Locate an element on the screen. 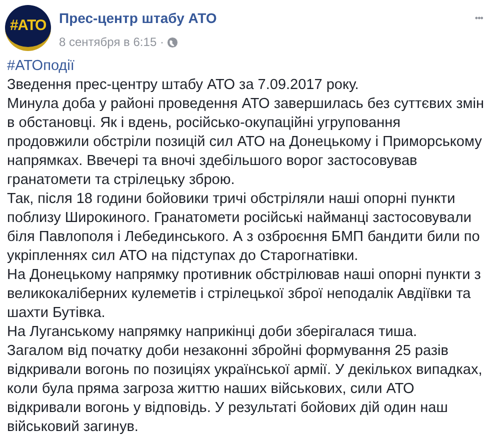  post-paragraph: Зведення прес-центру штабу АТО за 7.09.2017 року. is located at coordinates (183, 85).